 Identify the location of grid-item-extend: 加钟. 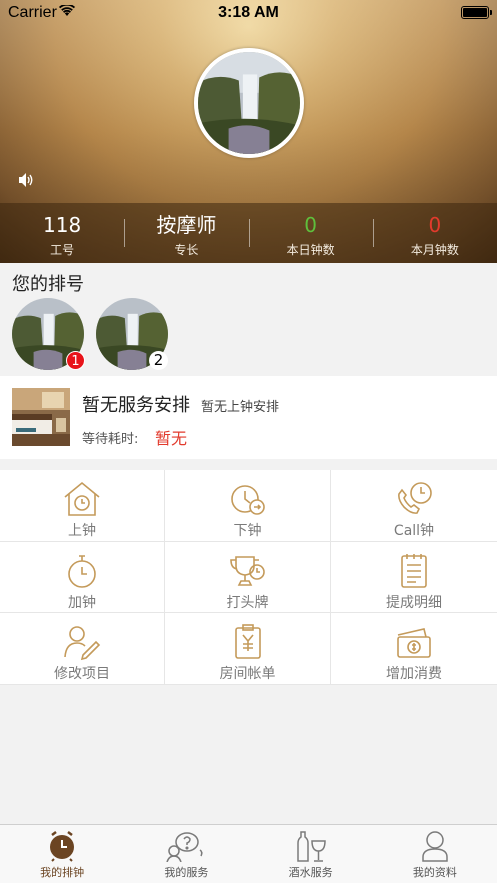
(82, 577).